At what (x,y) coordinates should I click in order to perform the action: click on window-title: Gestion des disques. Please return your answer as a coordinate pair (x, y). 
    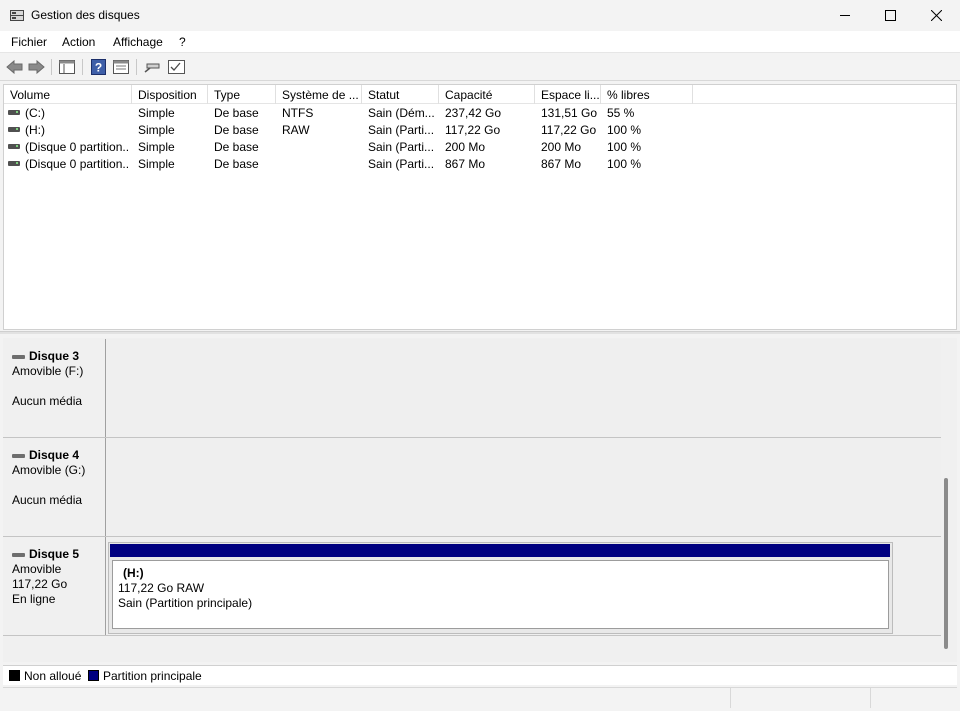
    Looking at the image, I should click on (85, 15).